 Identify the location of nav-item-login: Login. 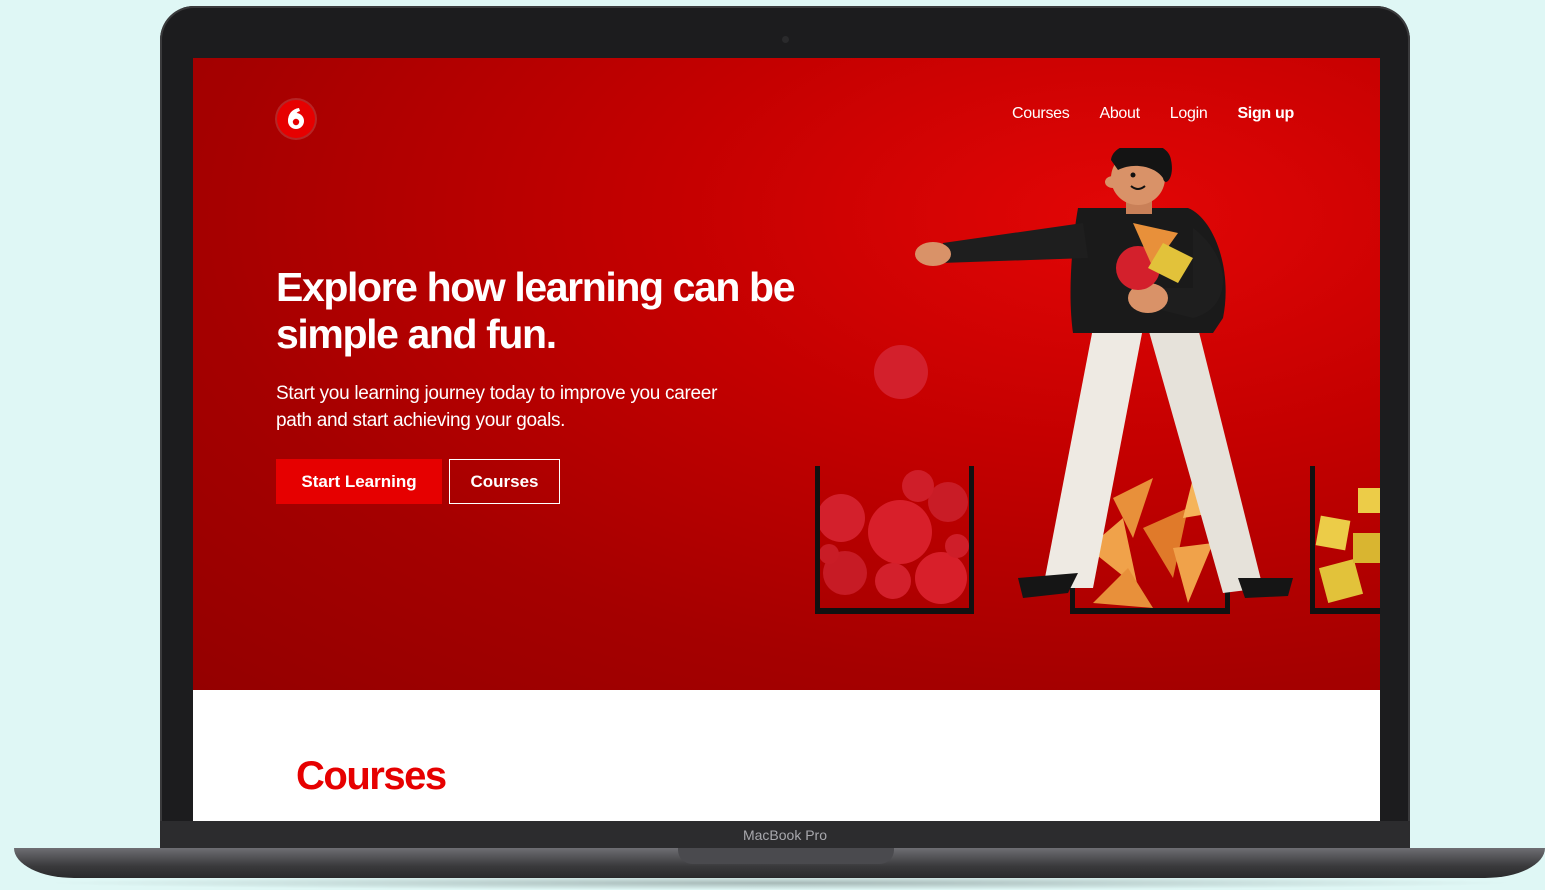
(1189, 114).